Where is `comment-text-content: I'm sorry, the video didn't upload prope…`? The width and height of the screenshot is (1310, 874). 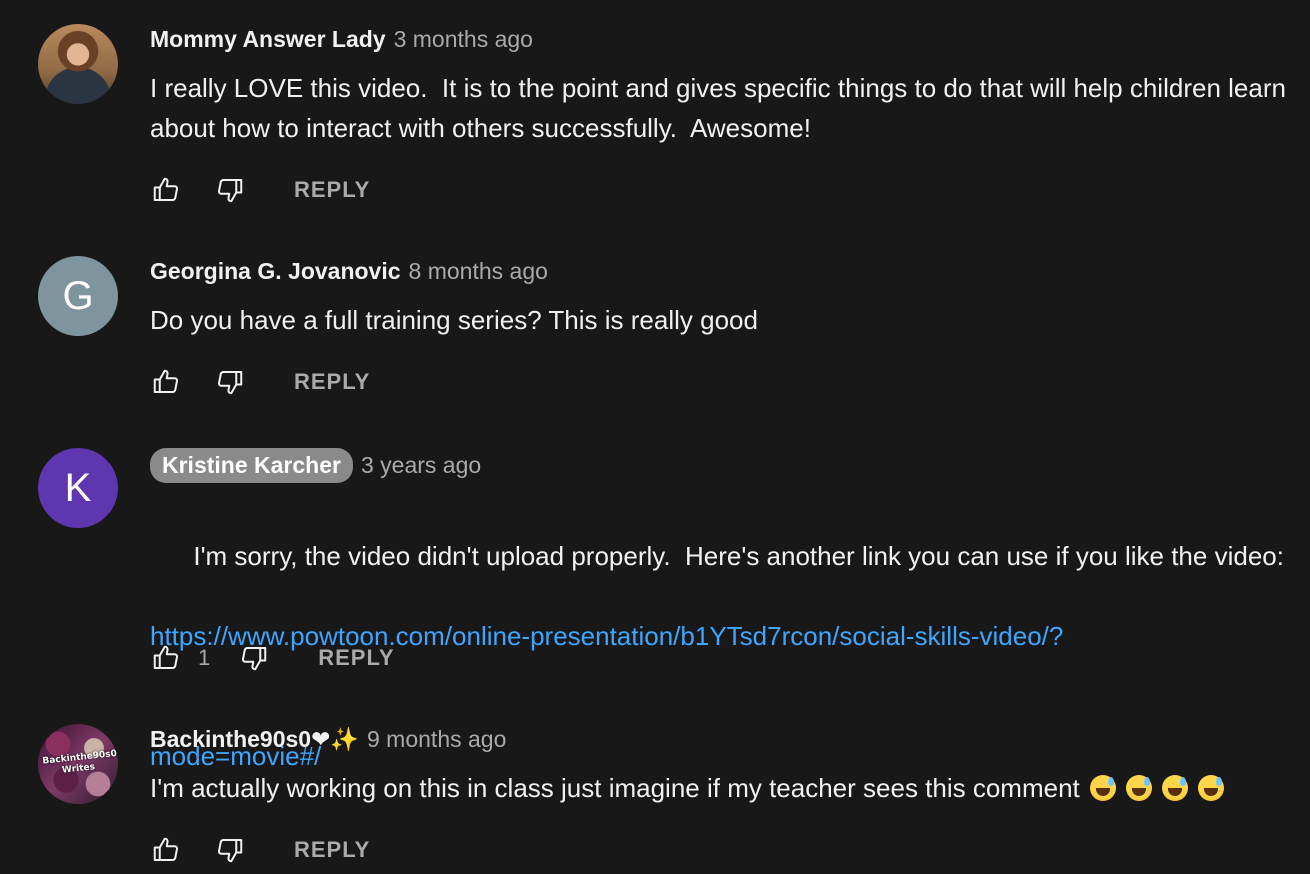
comment-text-content: I'm sorry, the video didn't upload prope… is located at coordinates (738, 556).